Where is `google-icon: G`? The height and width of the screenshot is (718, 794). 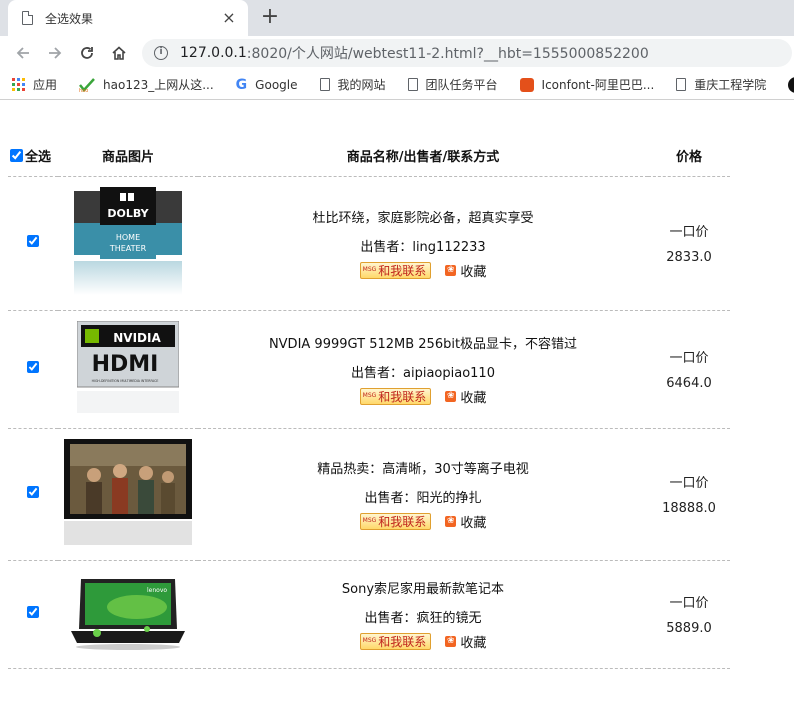
google-icon: G is located at coordinates (241, 84).